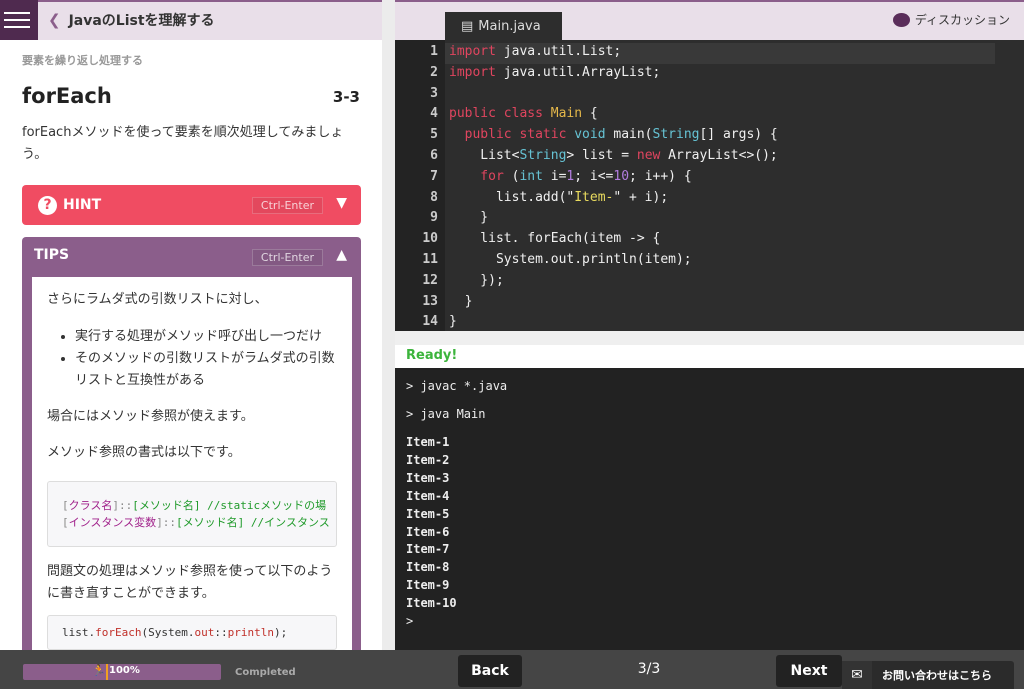 The image size is (1024, 689). What do you see at coordinates (428, 459) in the screenshot?
I see `console-line: Item-2` at bounding box center [428, 459].